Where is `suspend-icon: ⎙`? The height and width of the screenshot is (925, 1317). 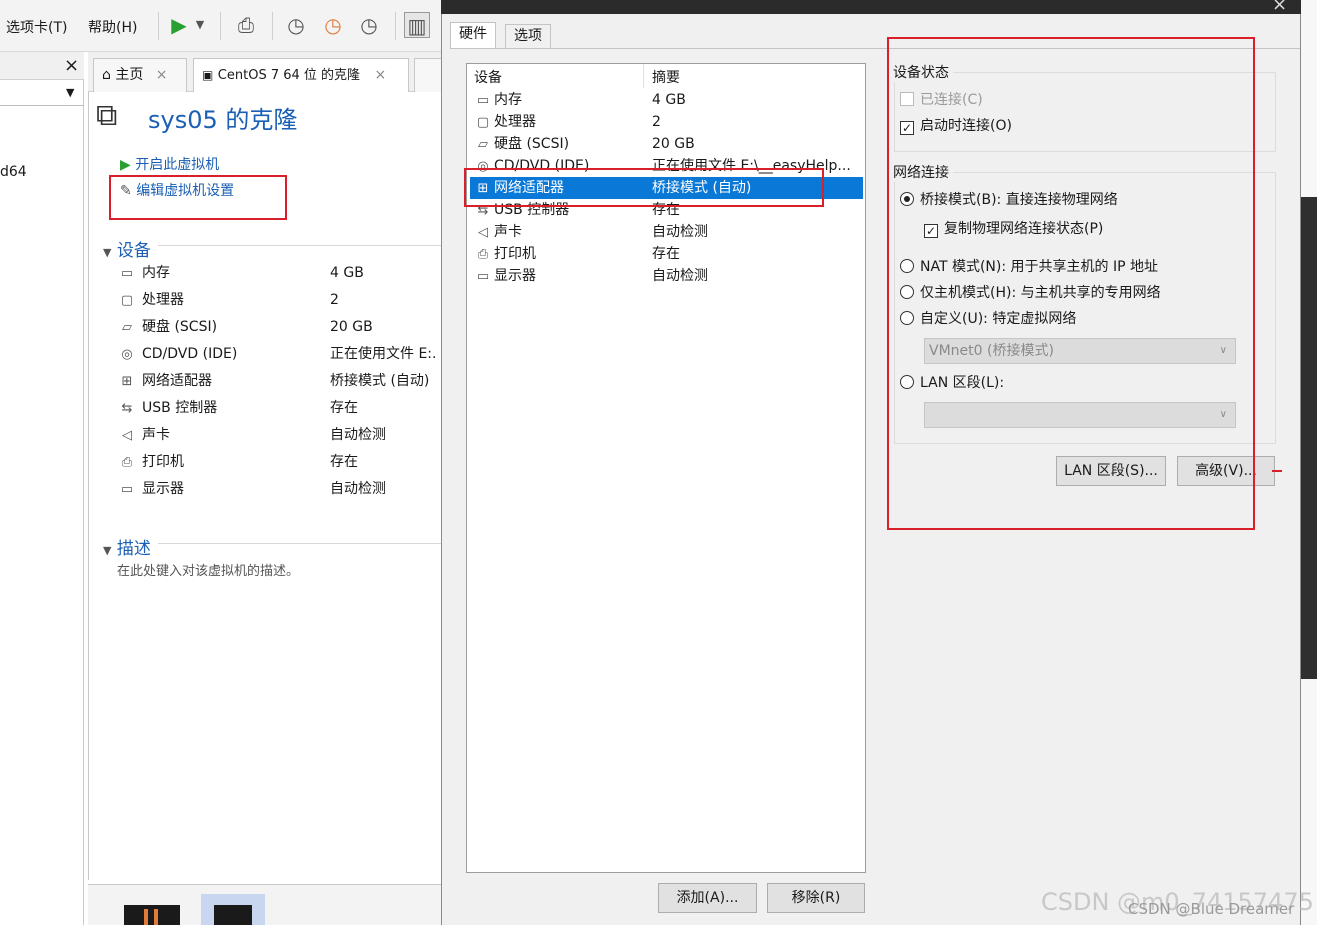 suspend-icon: ⎙ is located at coordinates (246, 25).